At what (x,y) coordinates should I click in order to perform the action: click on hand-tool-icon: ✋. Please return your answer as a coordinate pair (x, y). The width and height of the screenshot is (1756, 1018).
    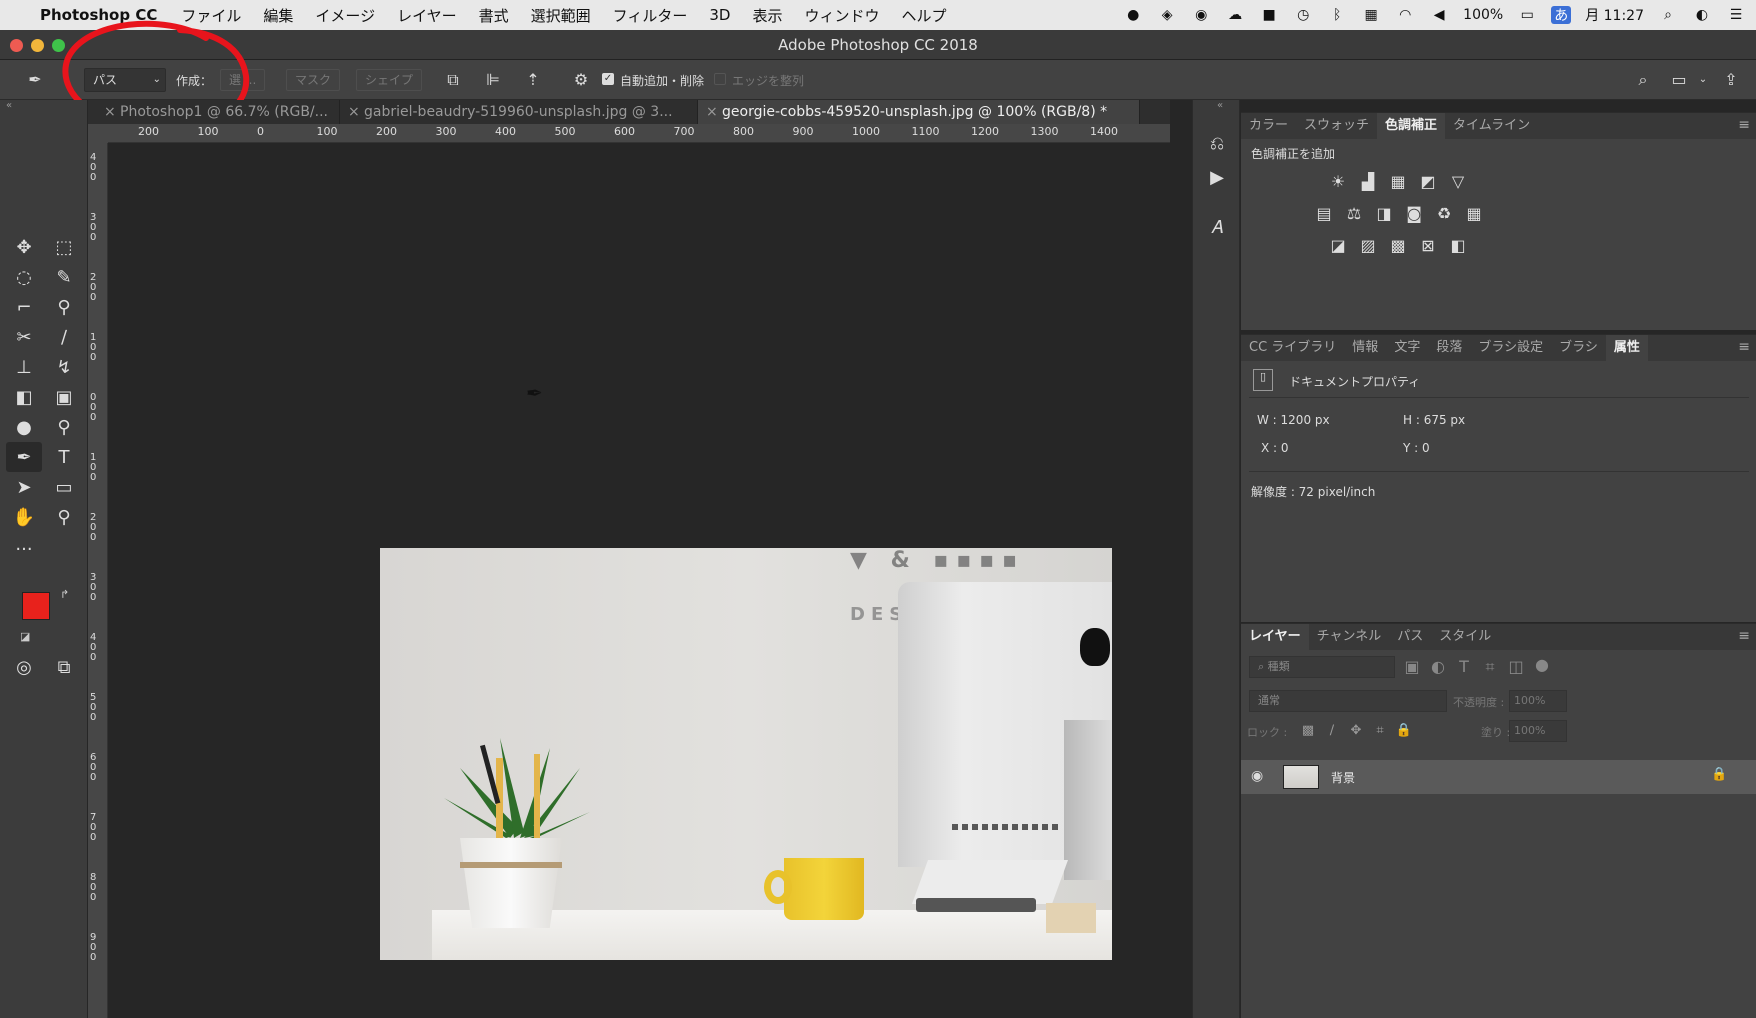
    Looking at the image, I should click on (24, 517).